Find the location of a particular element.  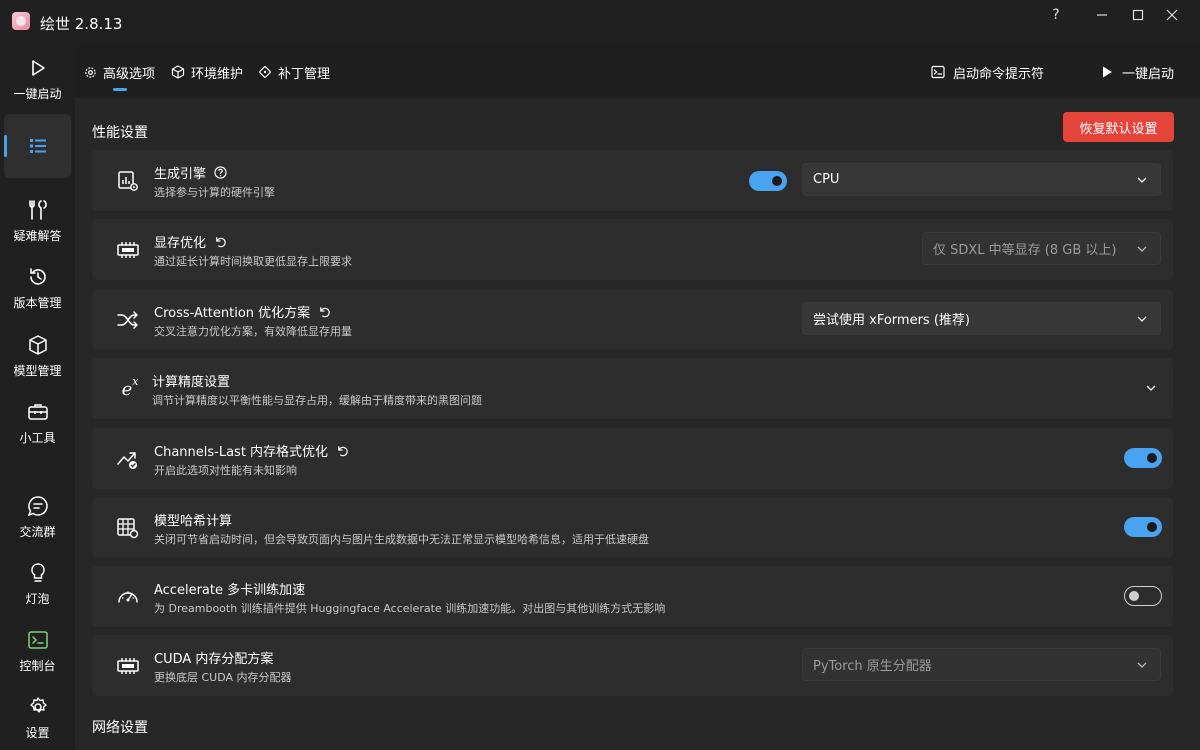

sidebar-item-community: 交流群 is located at coordinates (37, 517).